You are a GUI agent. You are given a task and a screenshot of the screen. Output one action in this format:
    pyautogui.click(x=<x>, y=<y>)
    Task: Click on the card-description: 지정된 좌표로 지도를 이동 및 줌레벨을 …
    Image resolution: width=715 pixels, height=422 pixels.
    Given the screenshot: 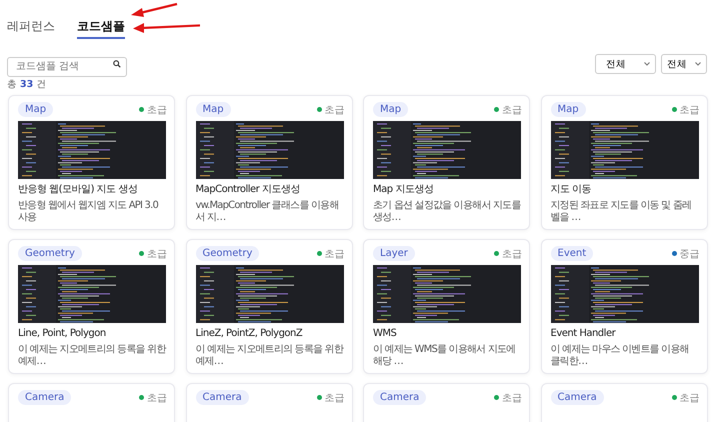 What is the action you would take?
    pyautogui.click(x=621, y=212)
    